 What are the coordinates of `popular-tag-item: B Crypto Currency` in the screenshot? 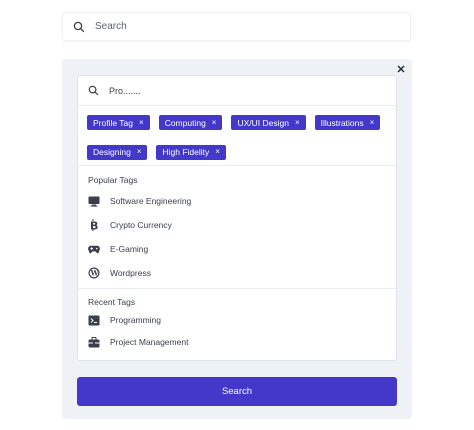 It's located at (237, 225).